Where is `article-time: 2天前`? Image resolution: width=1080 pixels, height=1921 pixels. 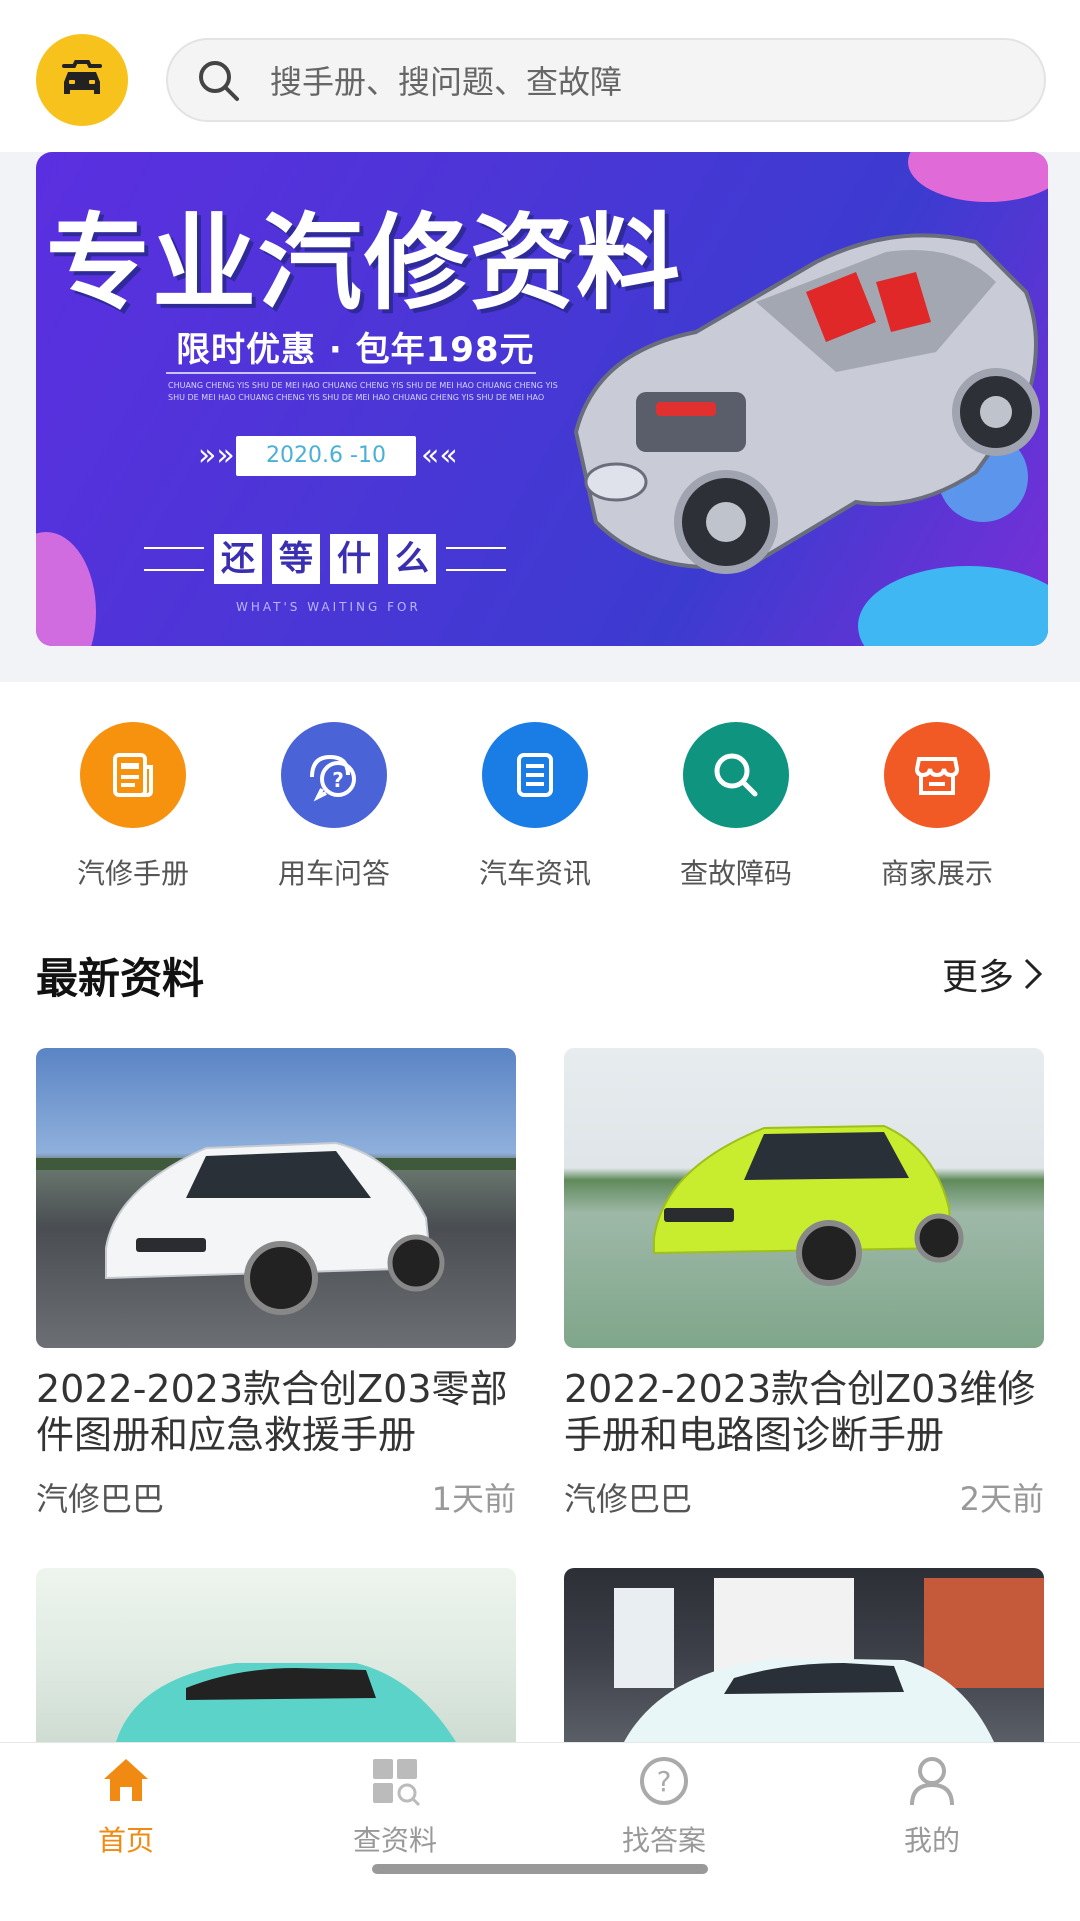 article-time: 2天前 is located at coordinates (1001, 1499).